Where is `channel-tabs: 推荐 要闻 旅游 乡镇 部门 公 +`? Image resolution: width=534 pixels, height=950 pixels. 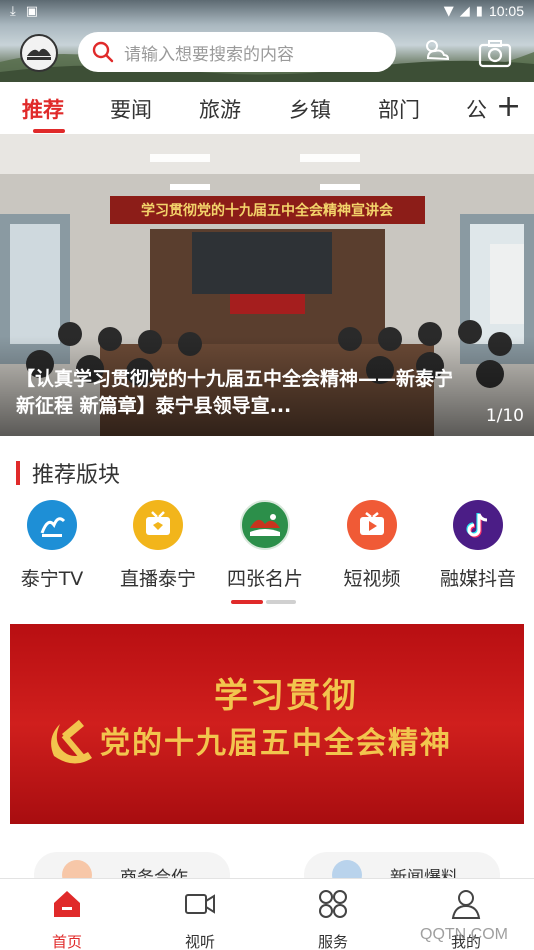
channel-tabs: 推荐 要闻 旅游 乡镇 部门 公 + is located at coordinates (267, 108).